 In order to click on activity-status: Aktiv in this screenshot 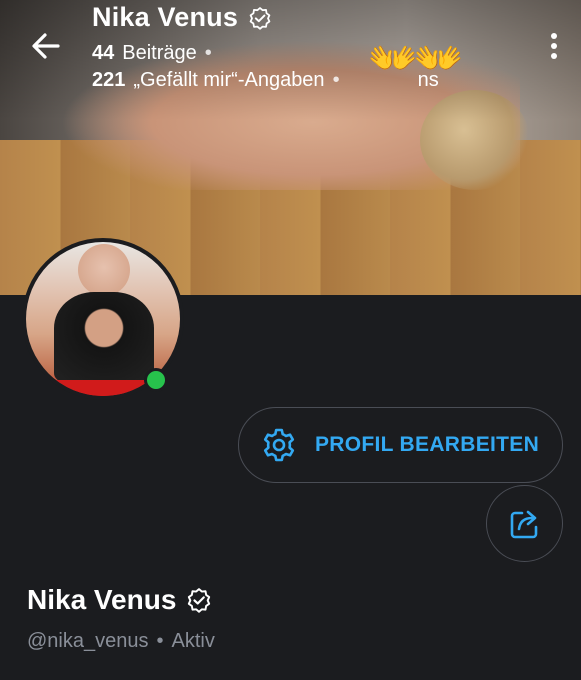, I will do `click(193, 641)`.